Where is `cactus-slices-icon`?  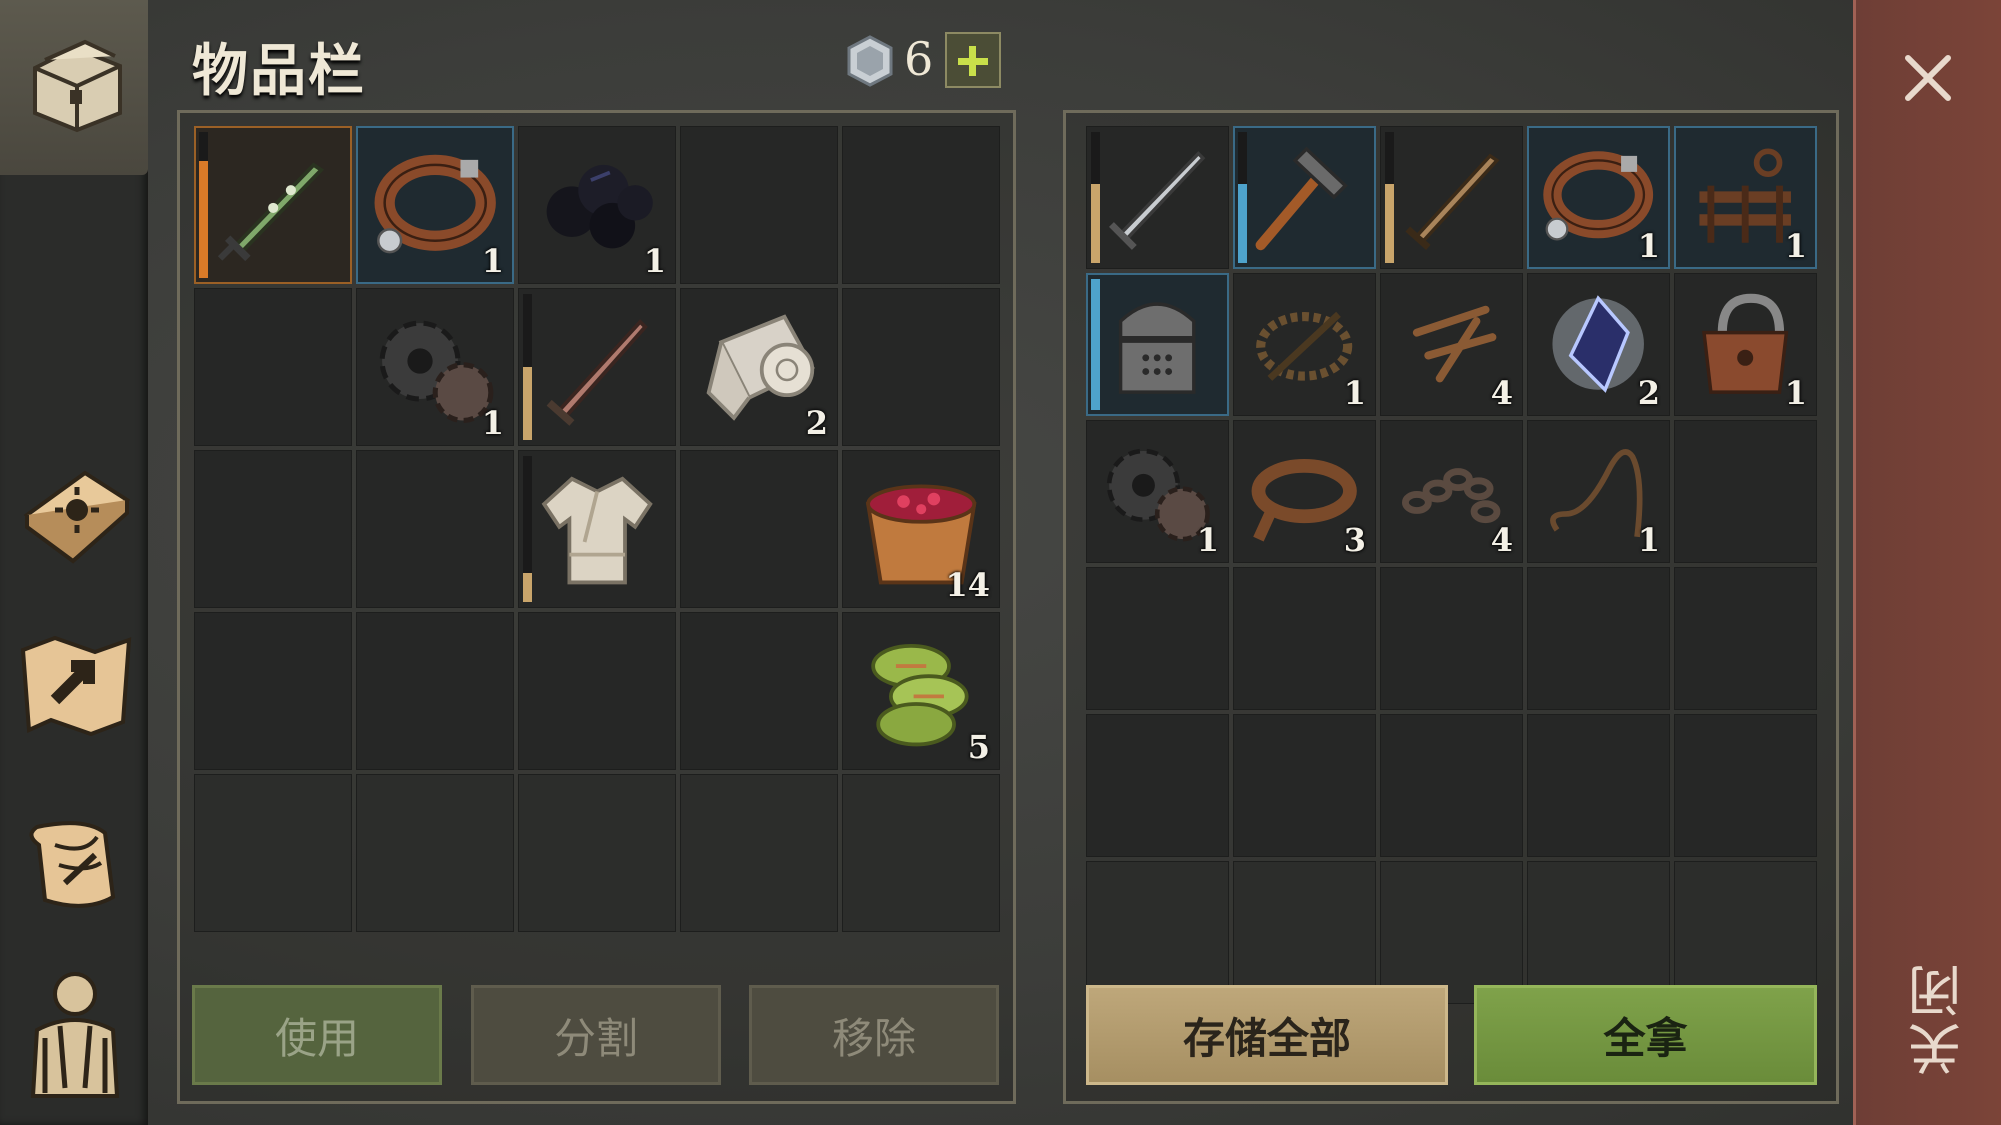 cactus-slices-icon is located at coordinates (921, 691).